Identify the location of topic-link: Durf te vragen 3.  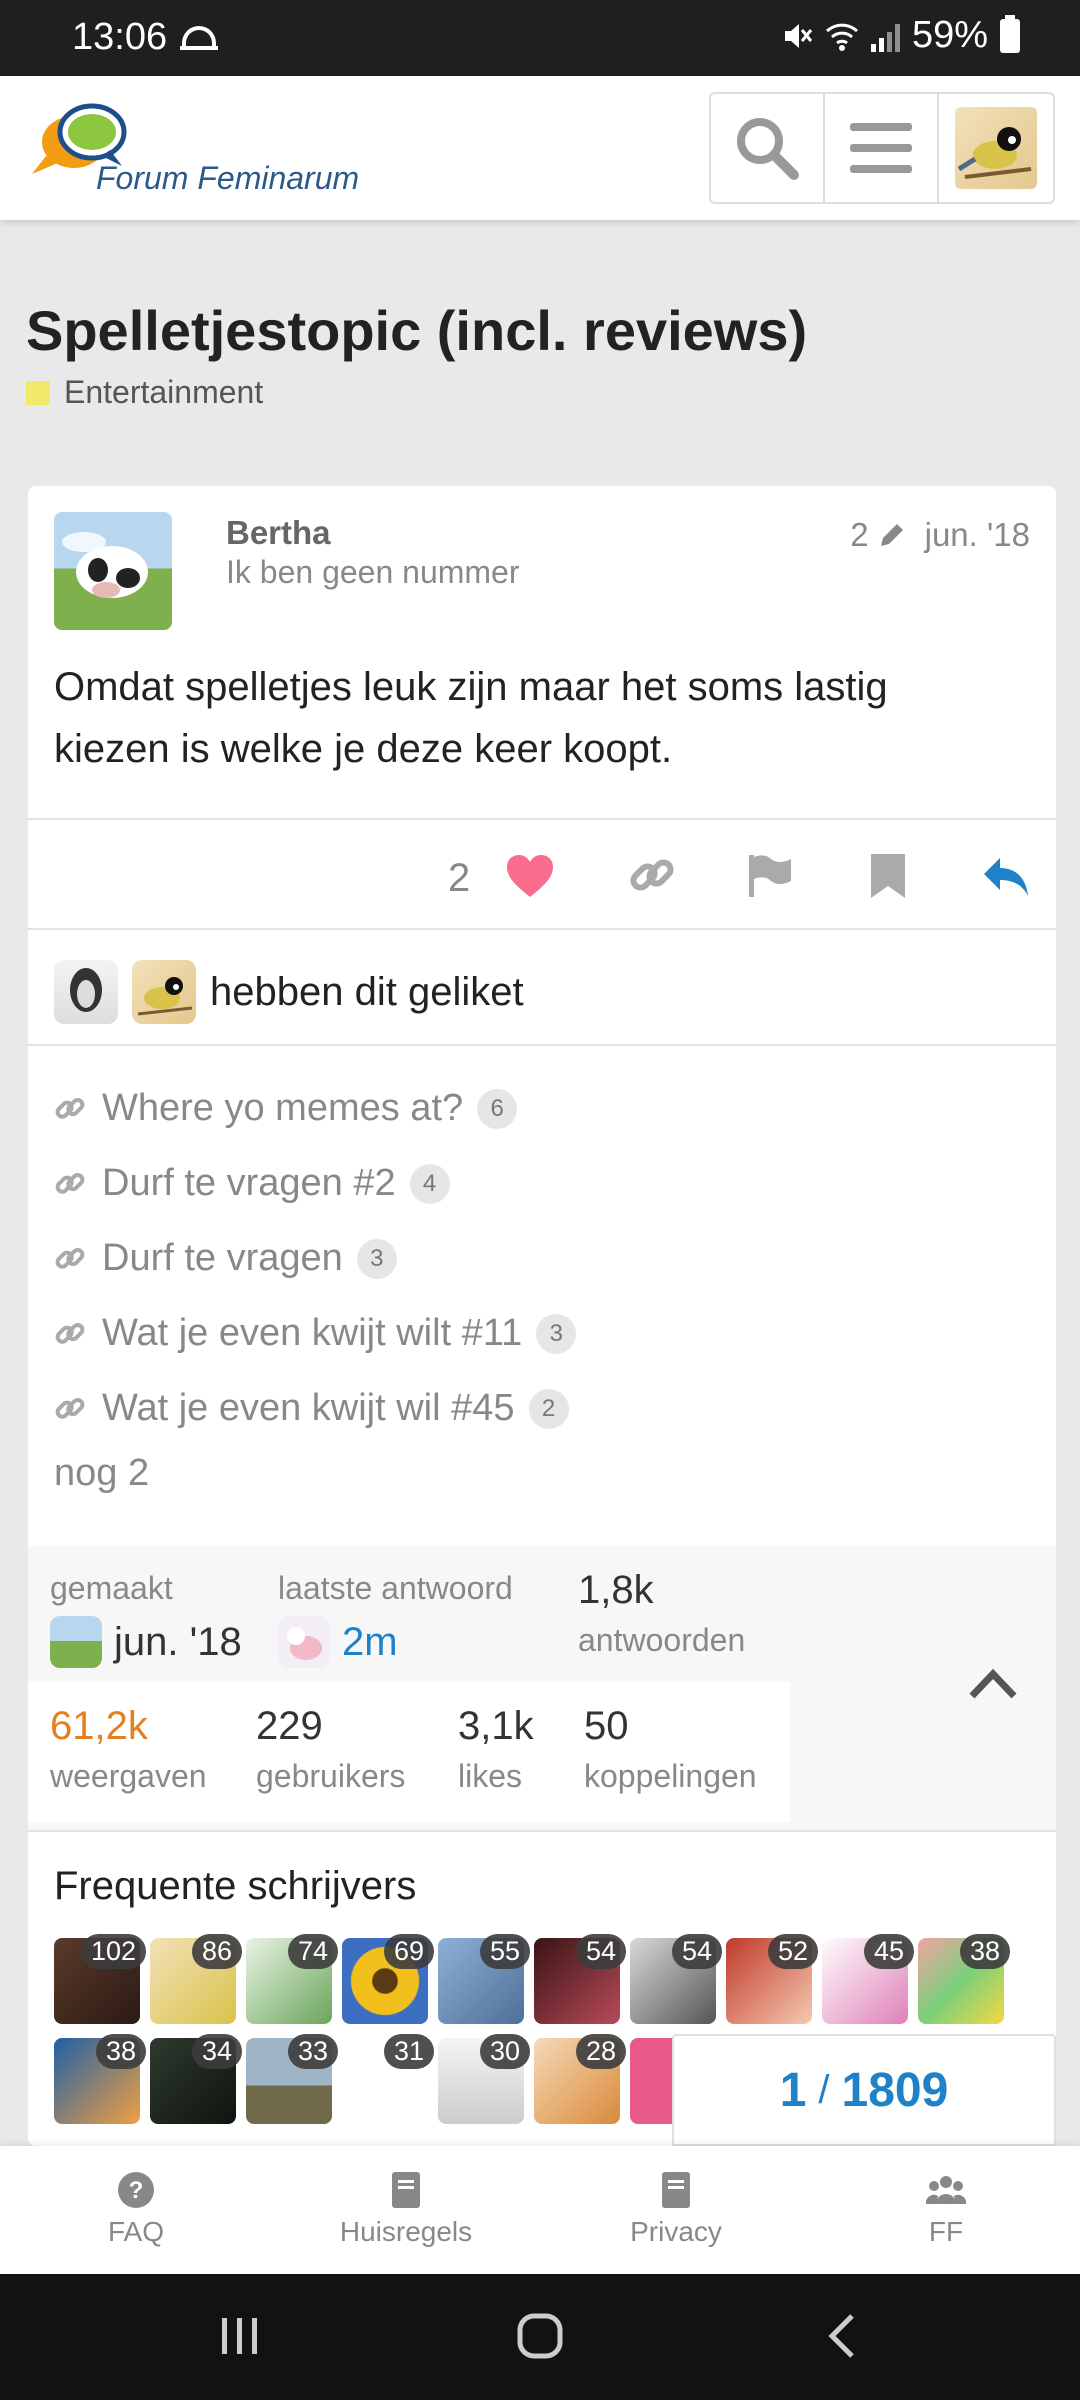
(315, 1258).